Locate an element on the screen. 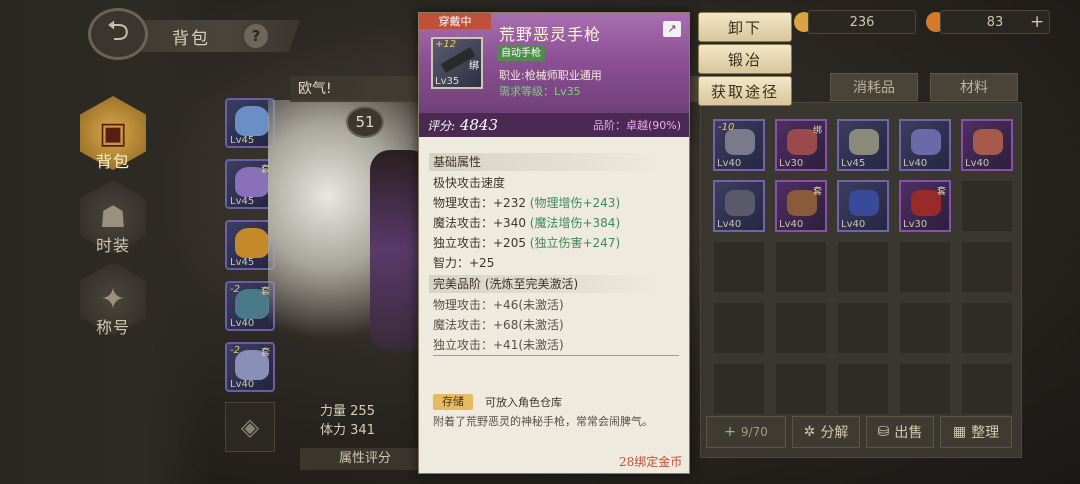  storage-badge: 存储 is located at coordinates (453, 402).